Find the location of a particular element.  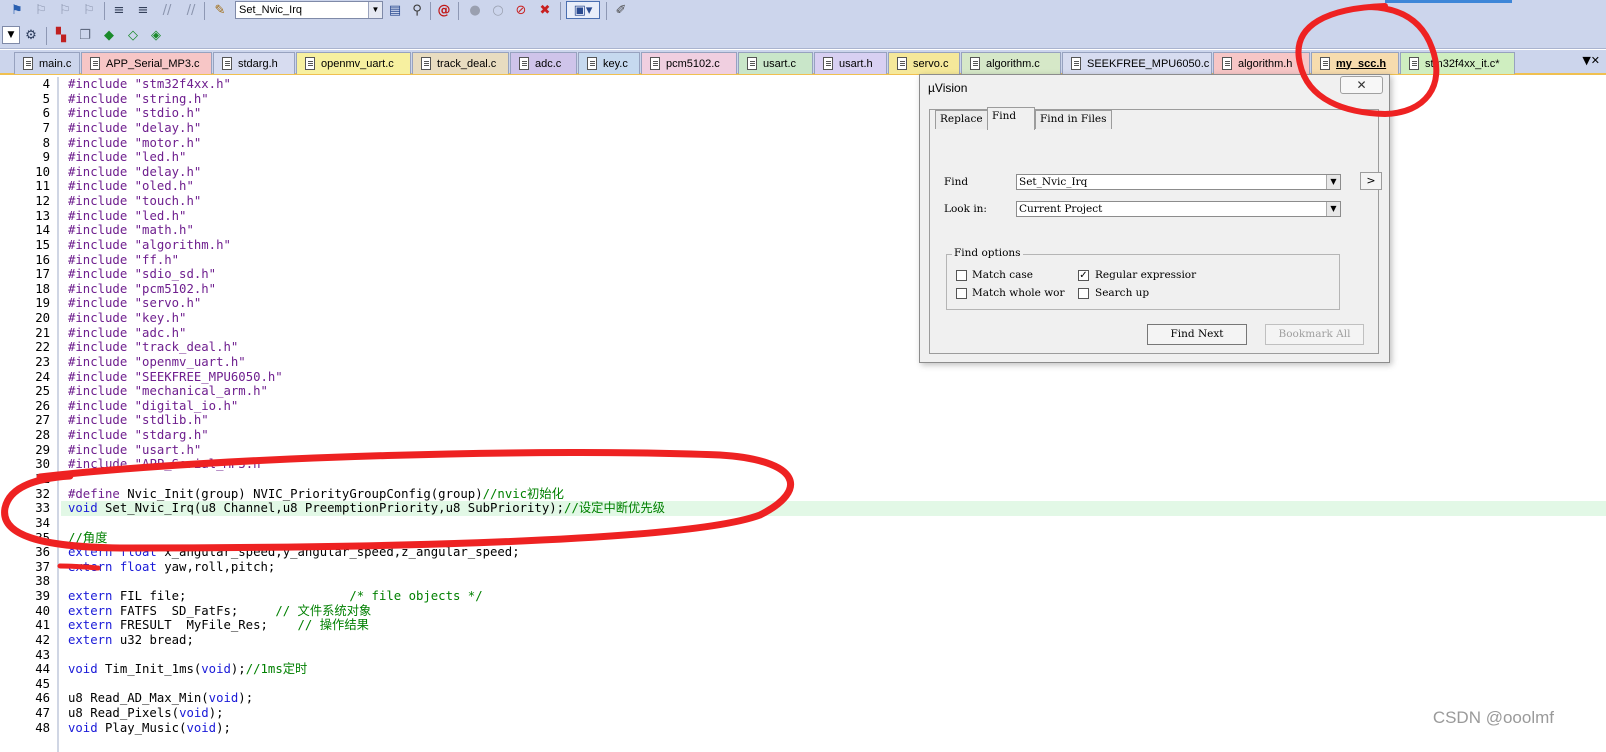

code-line: #include "servo.h" is located at coordinates (134, 303).